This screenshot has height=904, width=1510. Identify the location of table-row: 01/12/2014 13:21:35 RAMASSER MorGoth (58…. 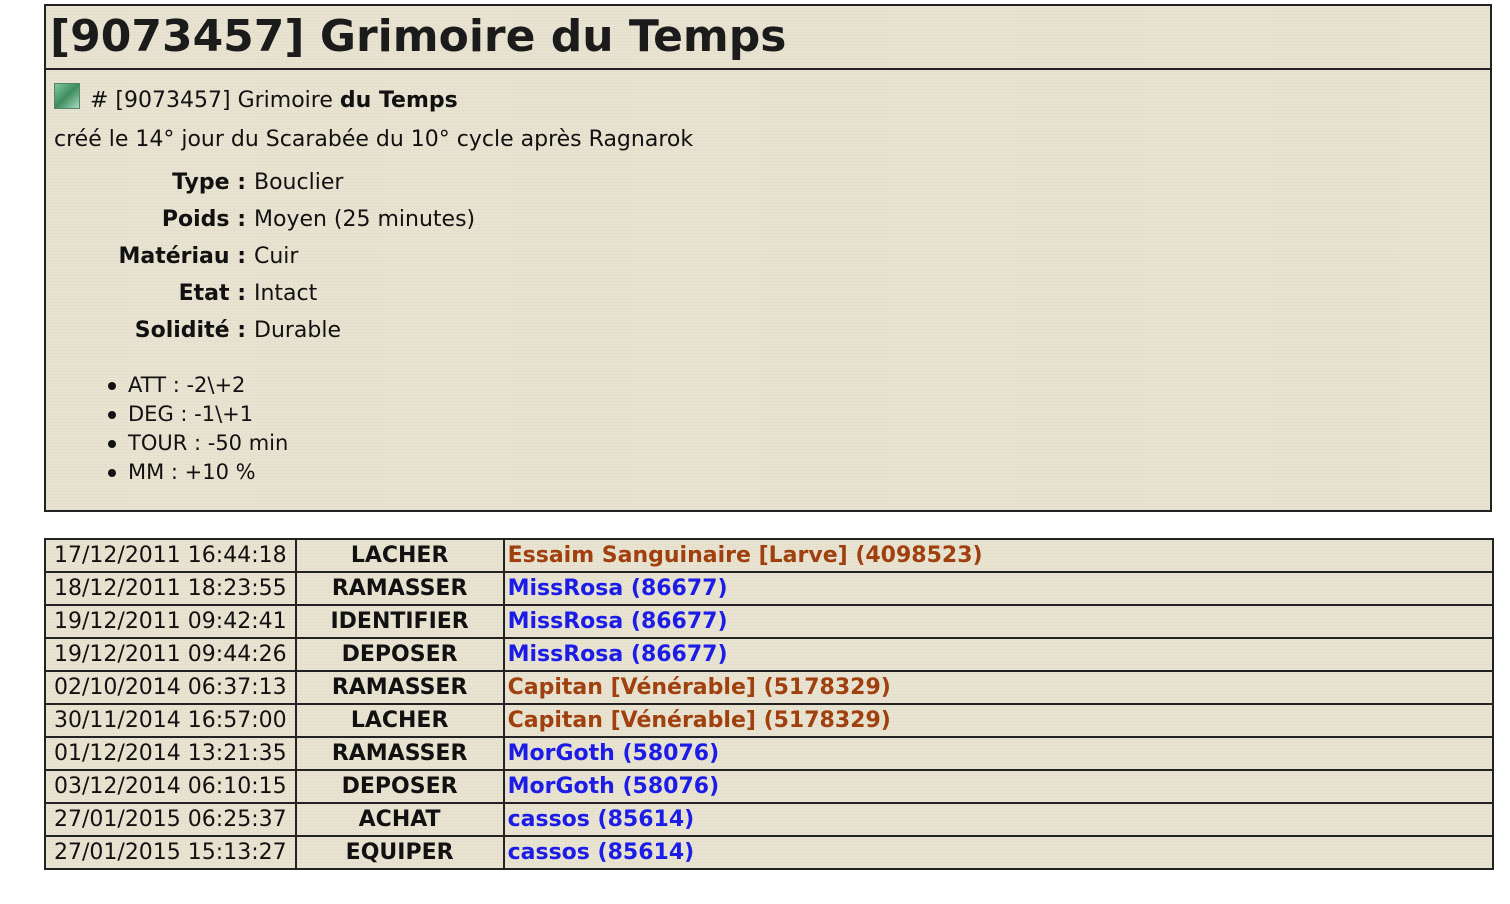
(769, 753).